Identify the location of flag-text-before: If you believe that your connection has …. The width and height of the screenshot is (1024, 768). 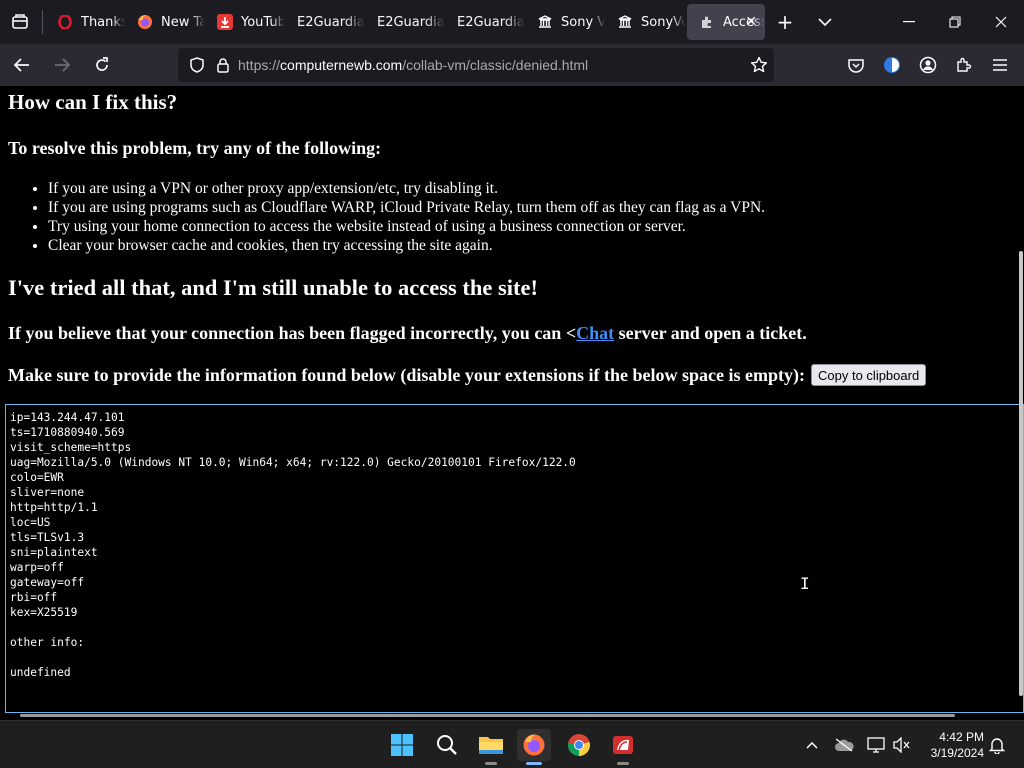
(292, 333).